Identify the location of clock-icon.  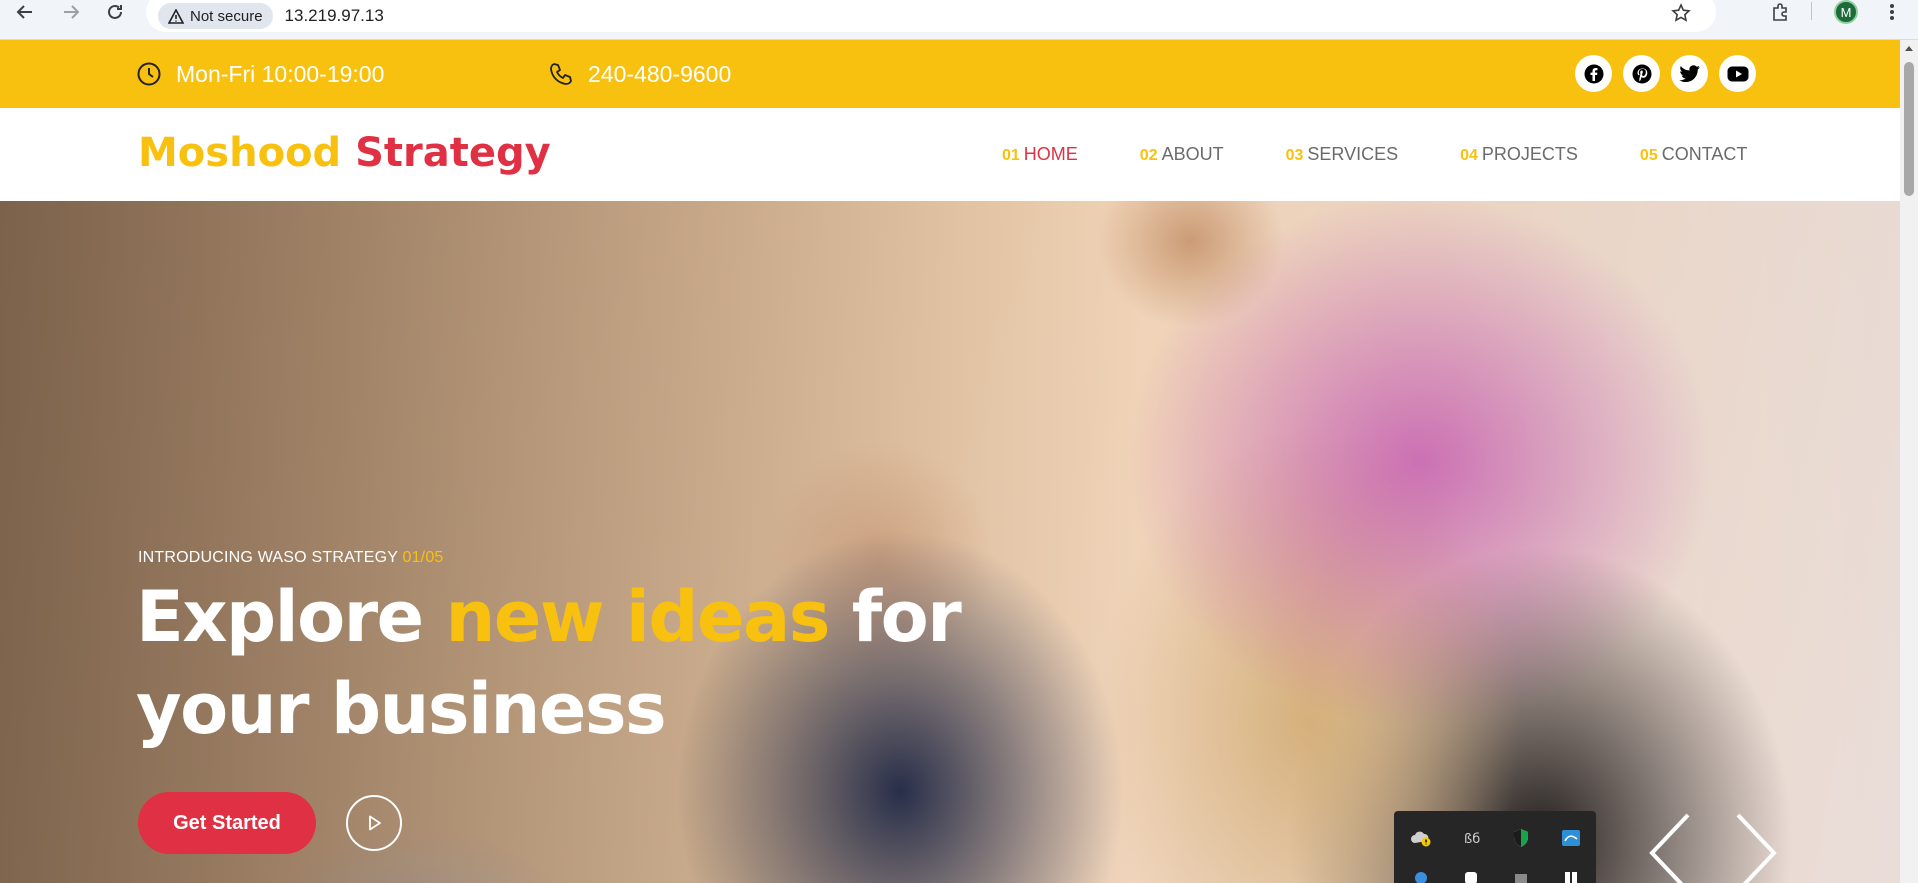
(149, 74).